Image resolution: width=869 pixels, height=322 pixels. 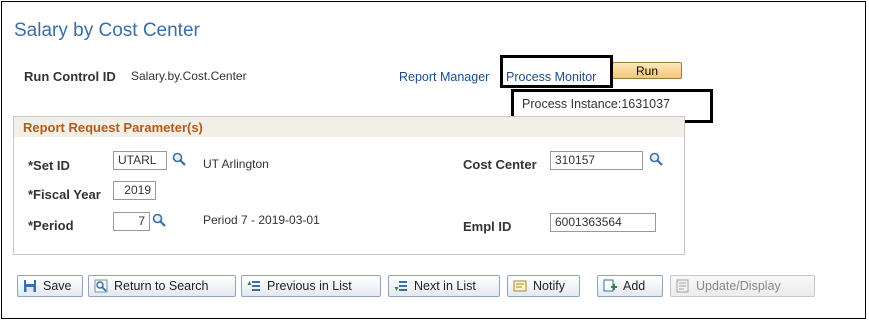 I want to click on next-in-list-button: Next in List, so click(x=444, y=286).